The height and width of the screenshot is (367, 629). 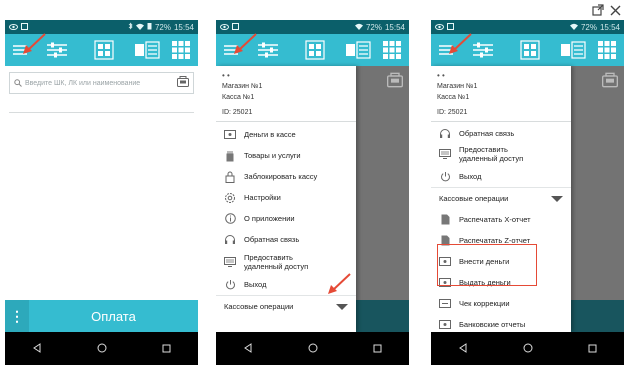 I want to click on menu-item-print-z-report: Распечатать Z-отчет, so click(x=501, y=240).